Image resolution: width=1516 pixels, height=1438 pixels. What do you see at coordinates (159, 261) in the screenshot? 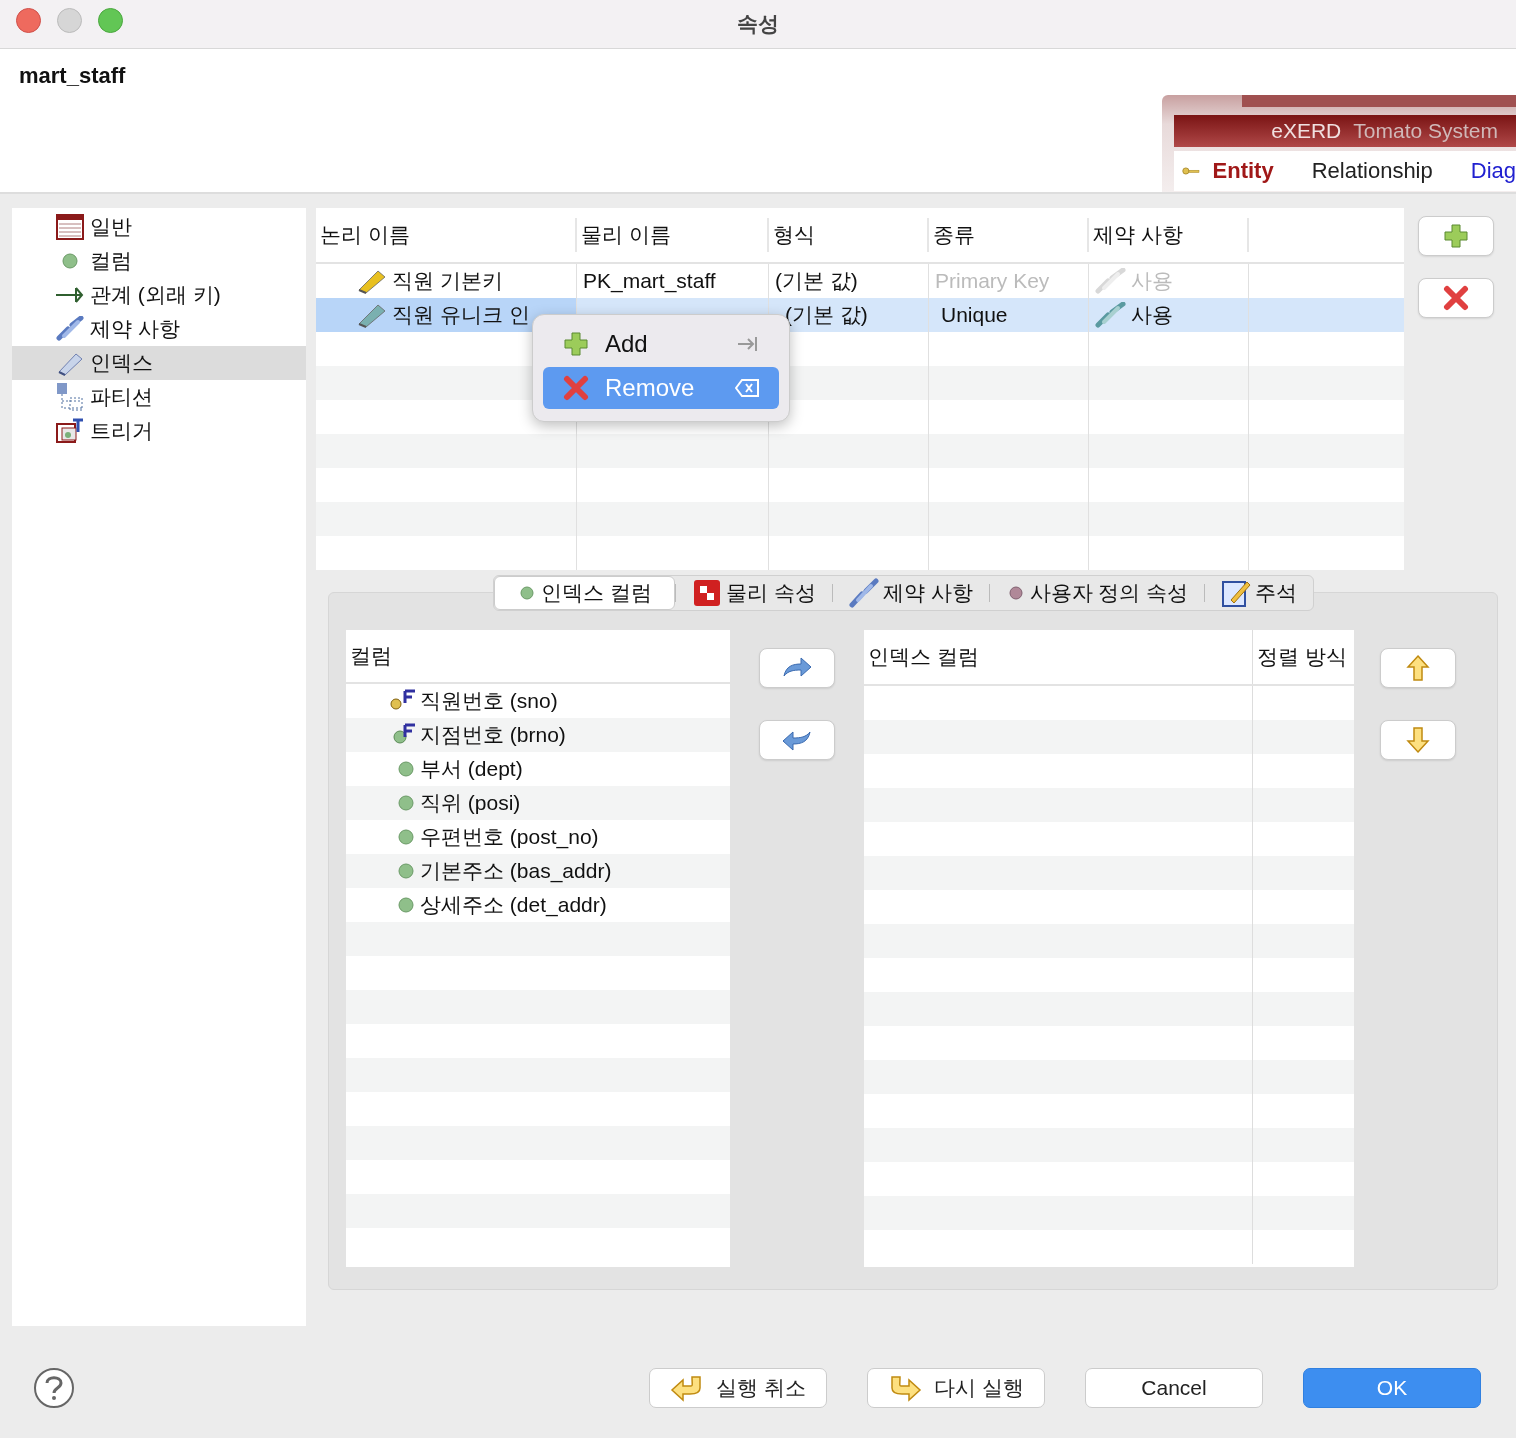
I see `sidebar-item: 컬럼` at bounding box center [159, 261].